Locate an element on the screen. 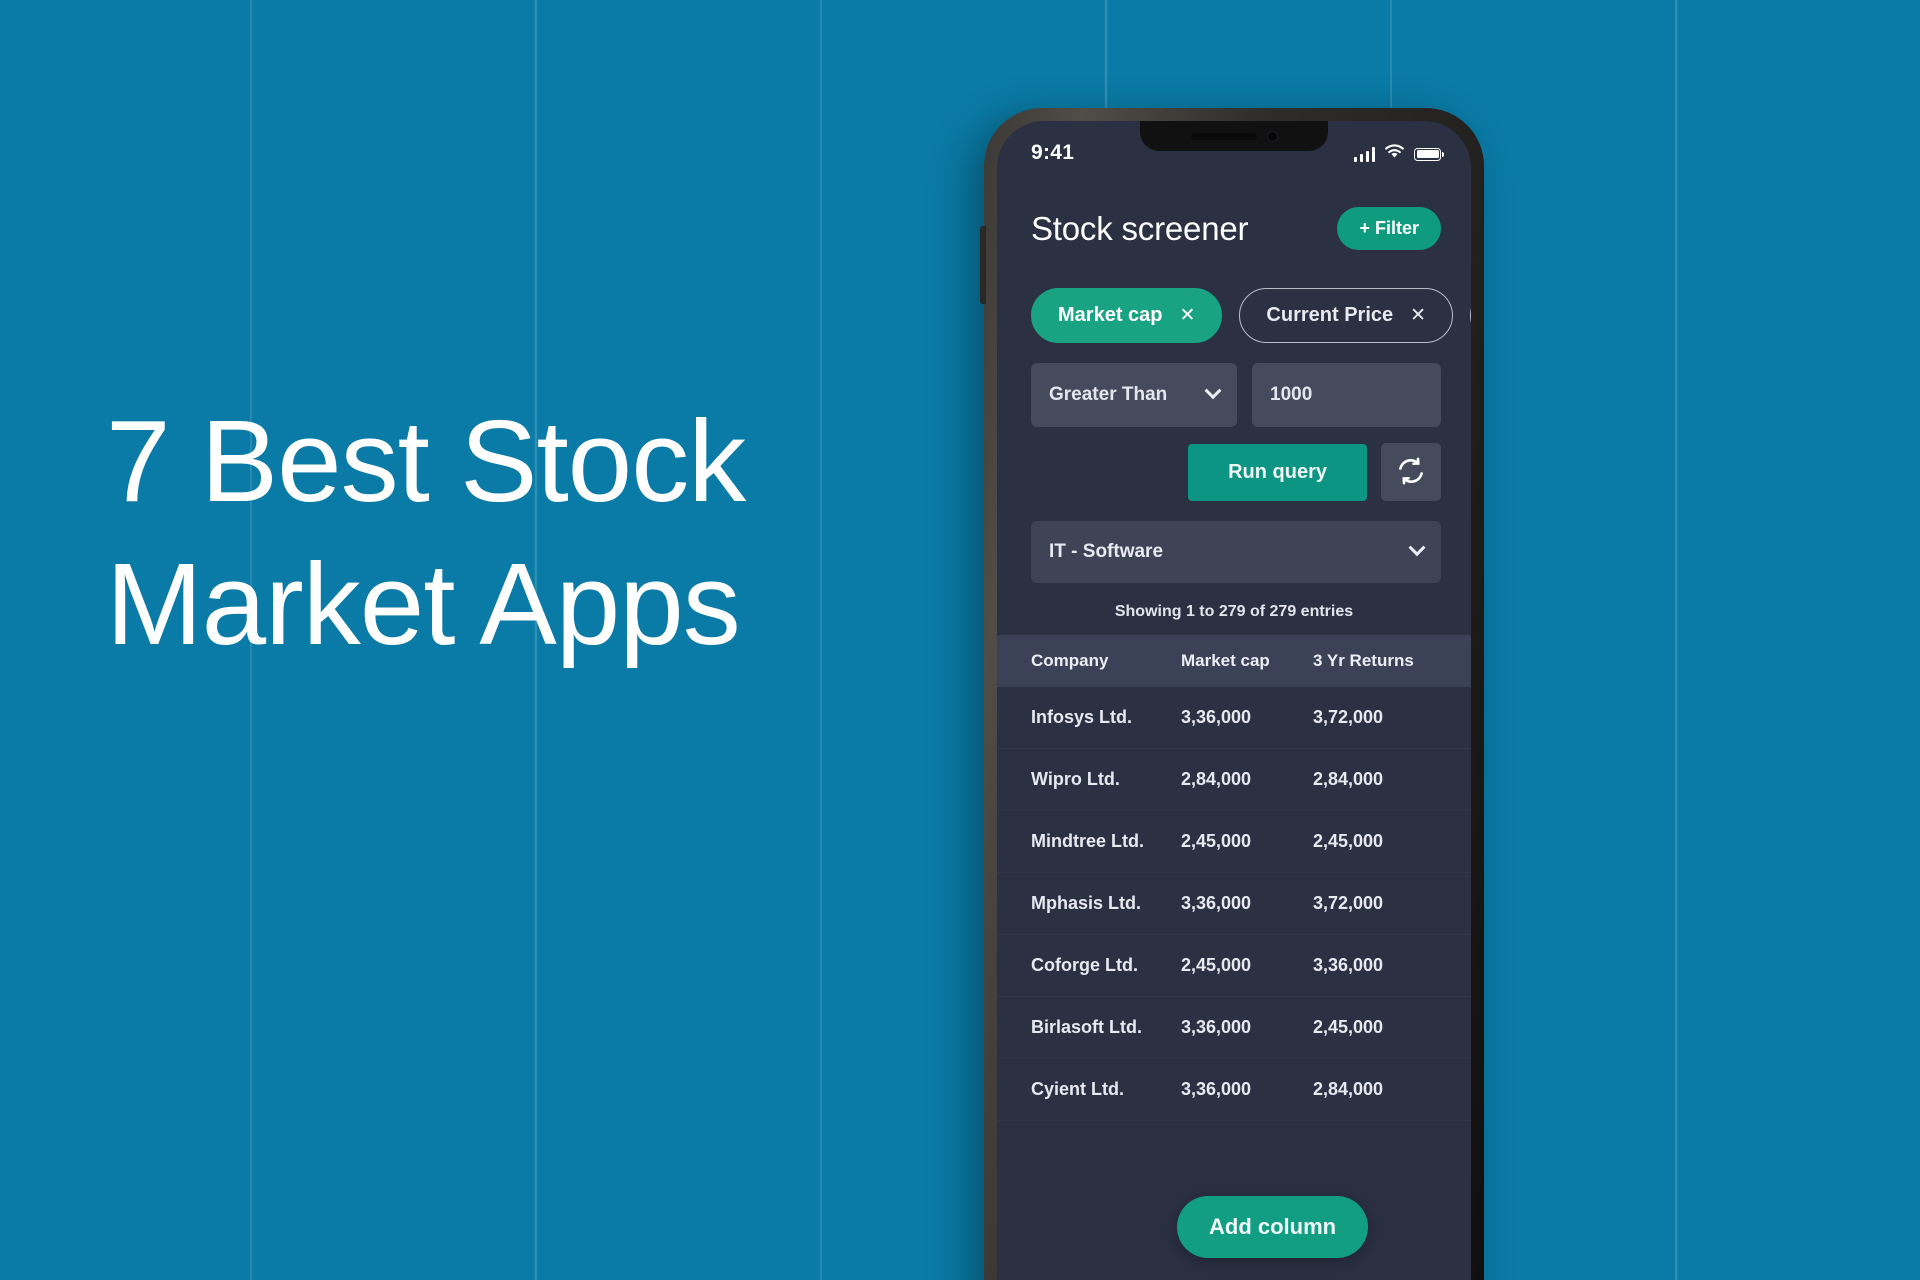 This screenshot has height=1280, width=1920. entries-label: Showing 1 to 279 of 279 entries is located at coordinates (1234, 611).